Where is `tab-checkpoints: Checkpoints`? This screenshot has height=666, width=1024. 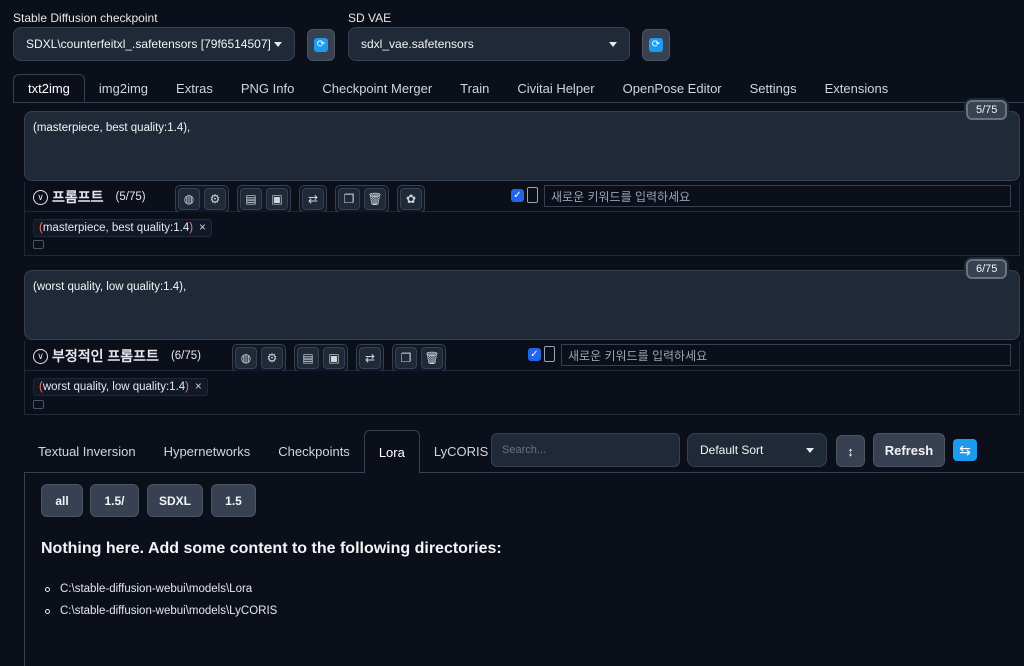
tab-checkpoints: Checkpoints is located at coordinates (314, 451).